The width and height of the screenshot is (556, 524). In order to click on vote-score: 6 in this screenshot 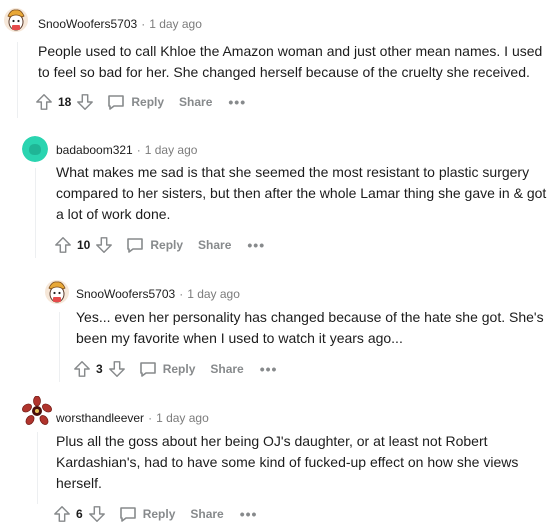, I will do `click(79, 514)`.